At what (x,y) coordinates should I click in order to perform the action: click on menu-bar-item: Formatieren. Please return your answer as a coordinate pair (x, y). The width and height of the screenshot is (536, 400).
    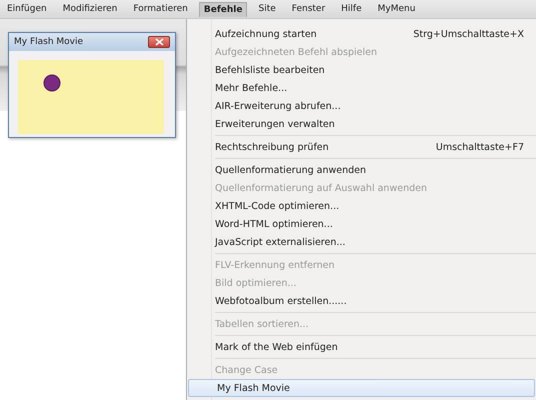
    Looking at the image, I should click on (160, 9).